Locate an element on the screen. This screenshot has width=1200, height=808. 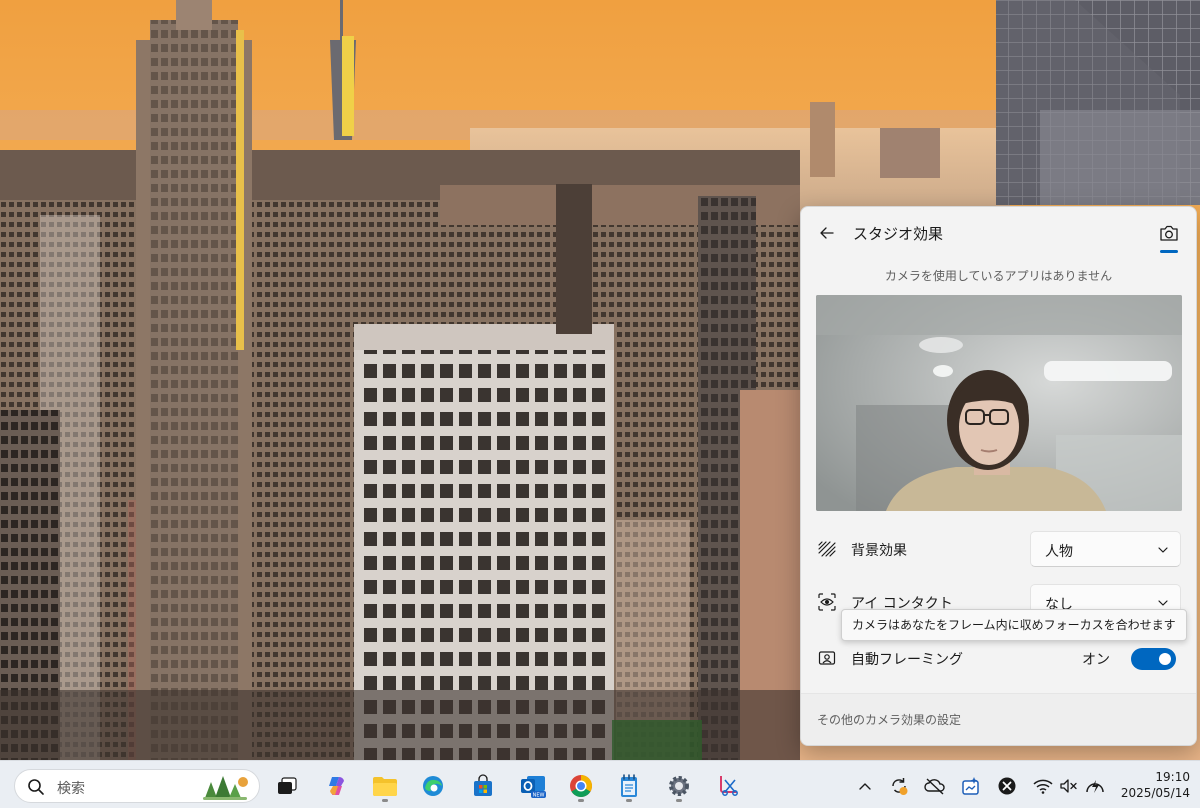
clock-date: 2025/05/14 is located at coordinates (1155, 793).